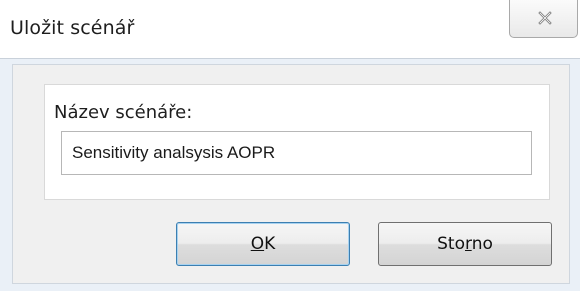 This screenshot has height=291, width=580. What do you see at coordinates (72, 28) in the screenshot?
I see `dialog-title: Uložit scénář` at bounding box center [72, 28].